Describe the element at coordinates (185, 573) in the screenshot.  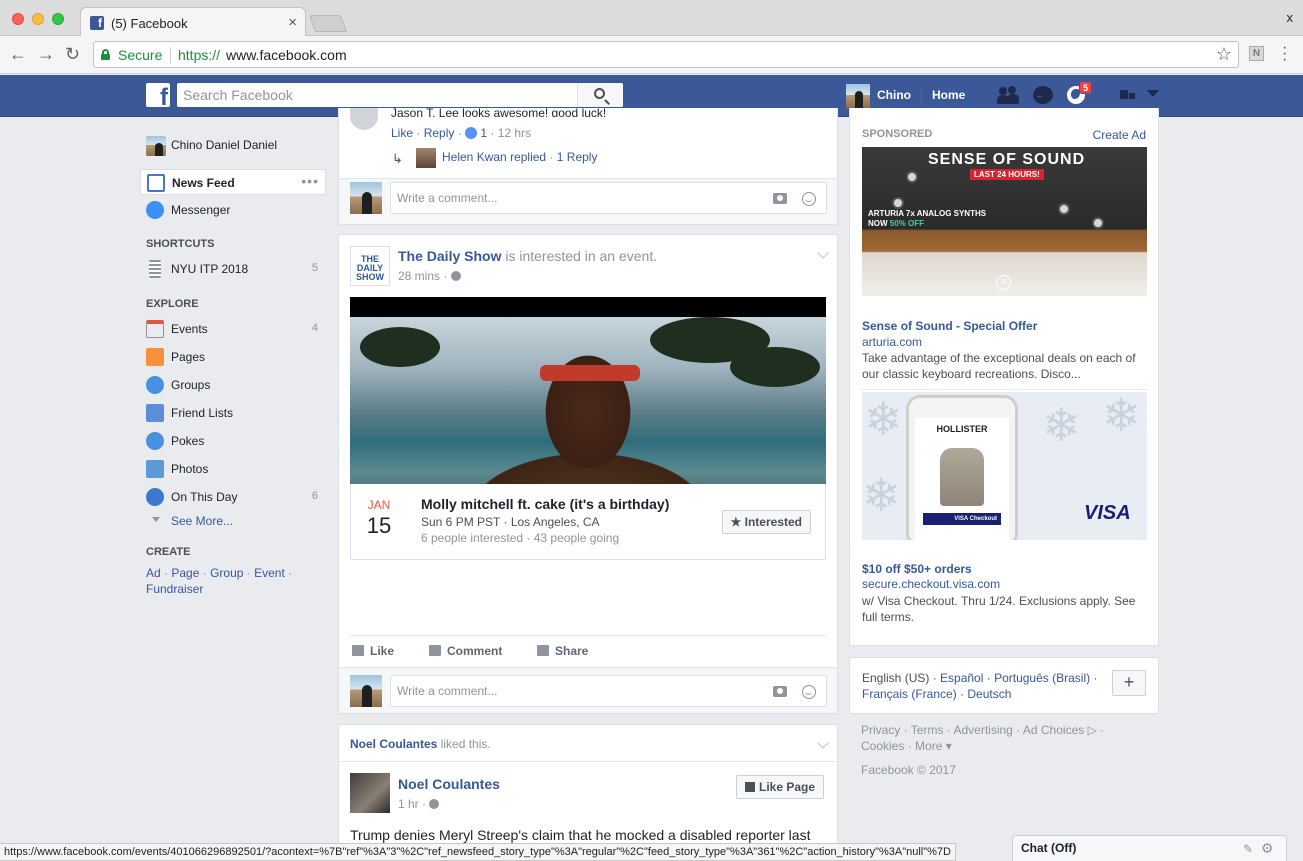
I see `create-page-link: Page` at that location.